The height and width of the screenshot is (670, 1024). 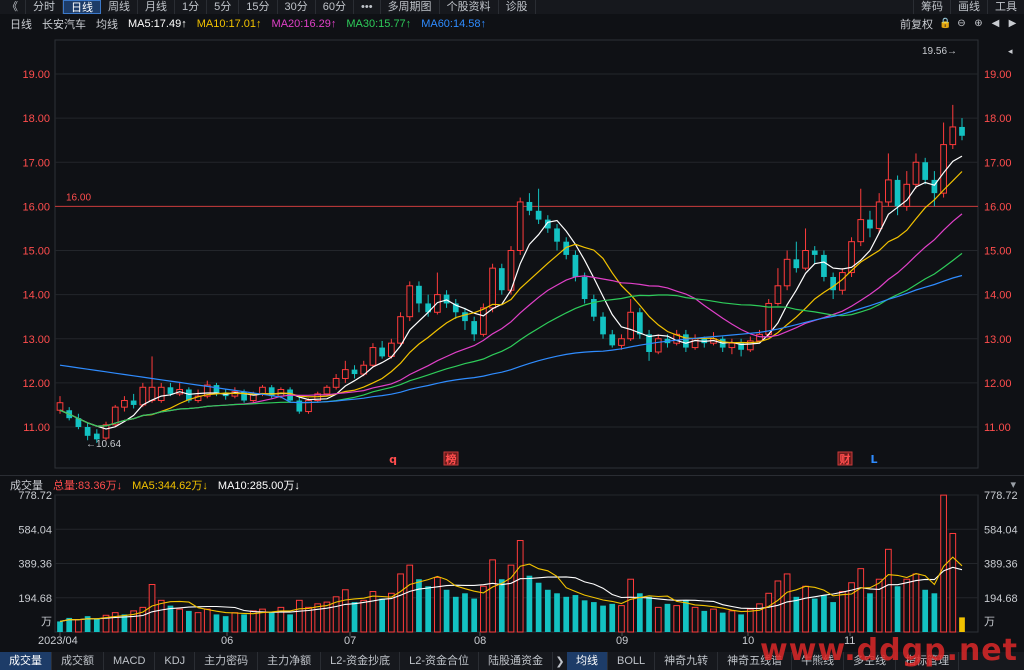 I want to click on price-tick-right: 12.00, so click(x=998, y=384).